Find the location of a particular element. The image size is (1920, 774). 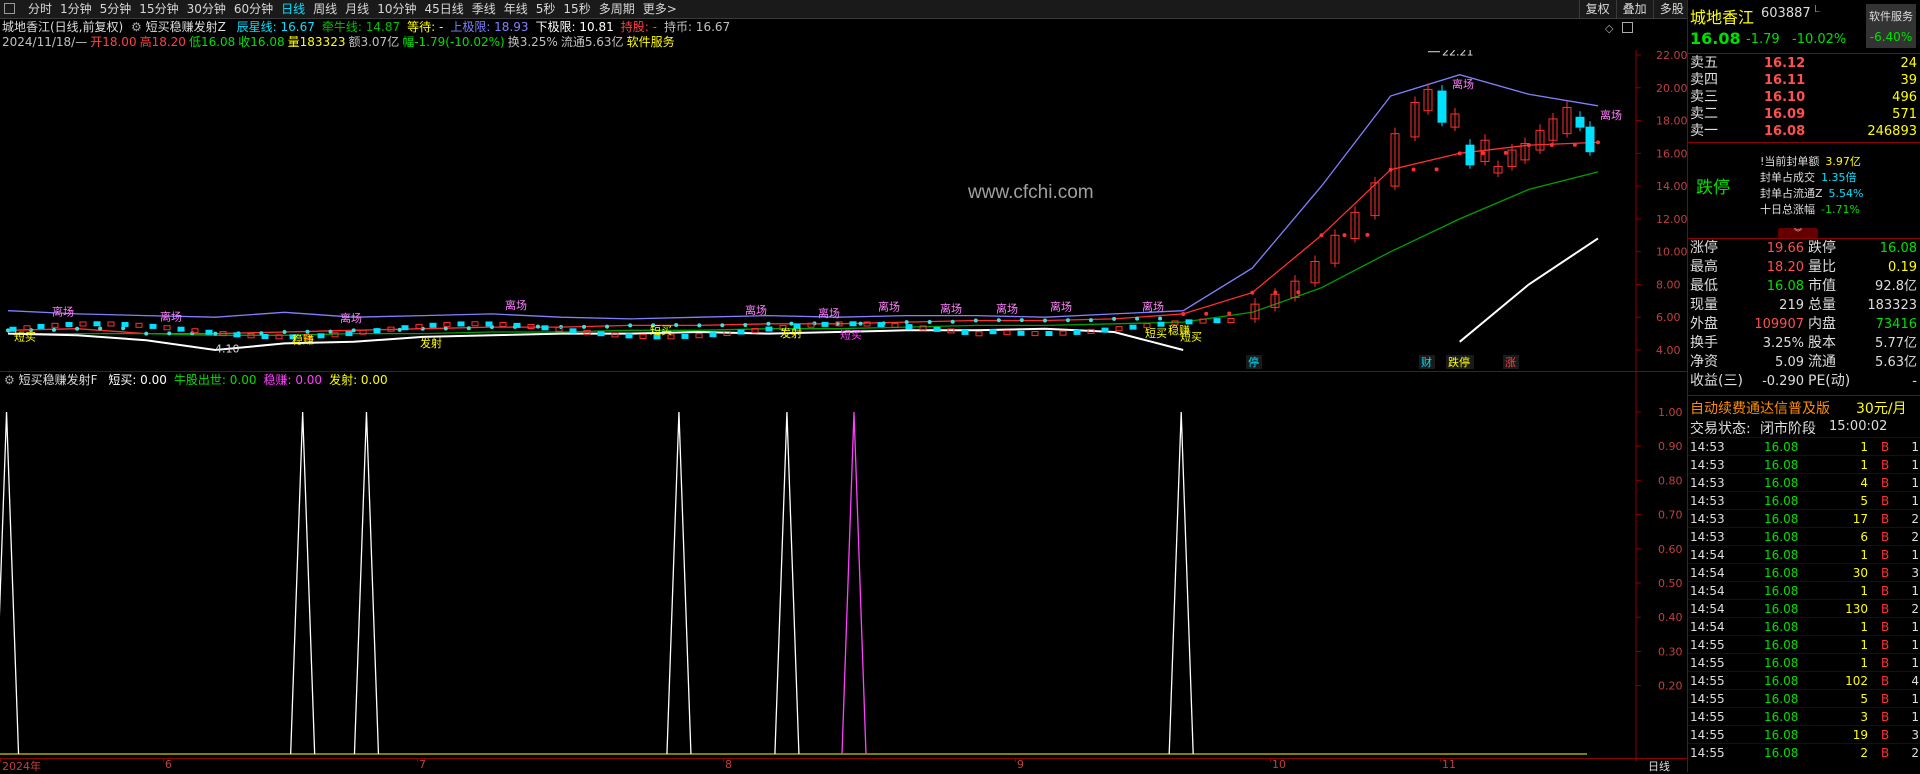

expand-chevron-icon: ︾ is located at coordinates (1798, 233).